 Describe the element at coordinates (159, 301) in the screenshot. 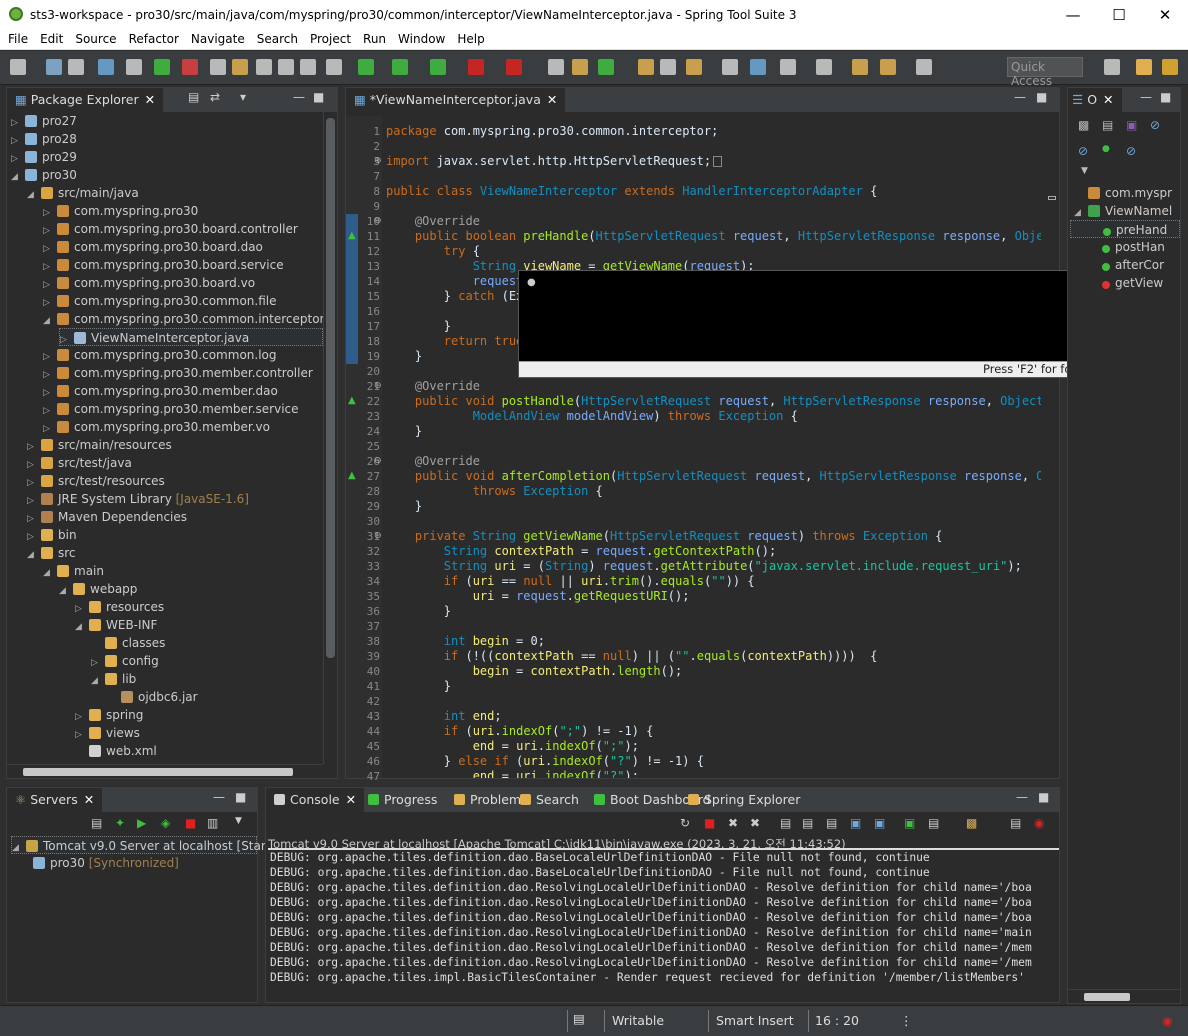

I see `tree-item: ▷ com.myspring.pro30.common.file` at that location.